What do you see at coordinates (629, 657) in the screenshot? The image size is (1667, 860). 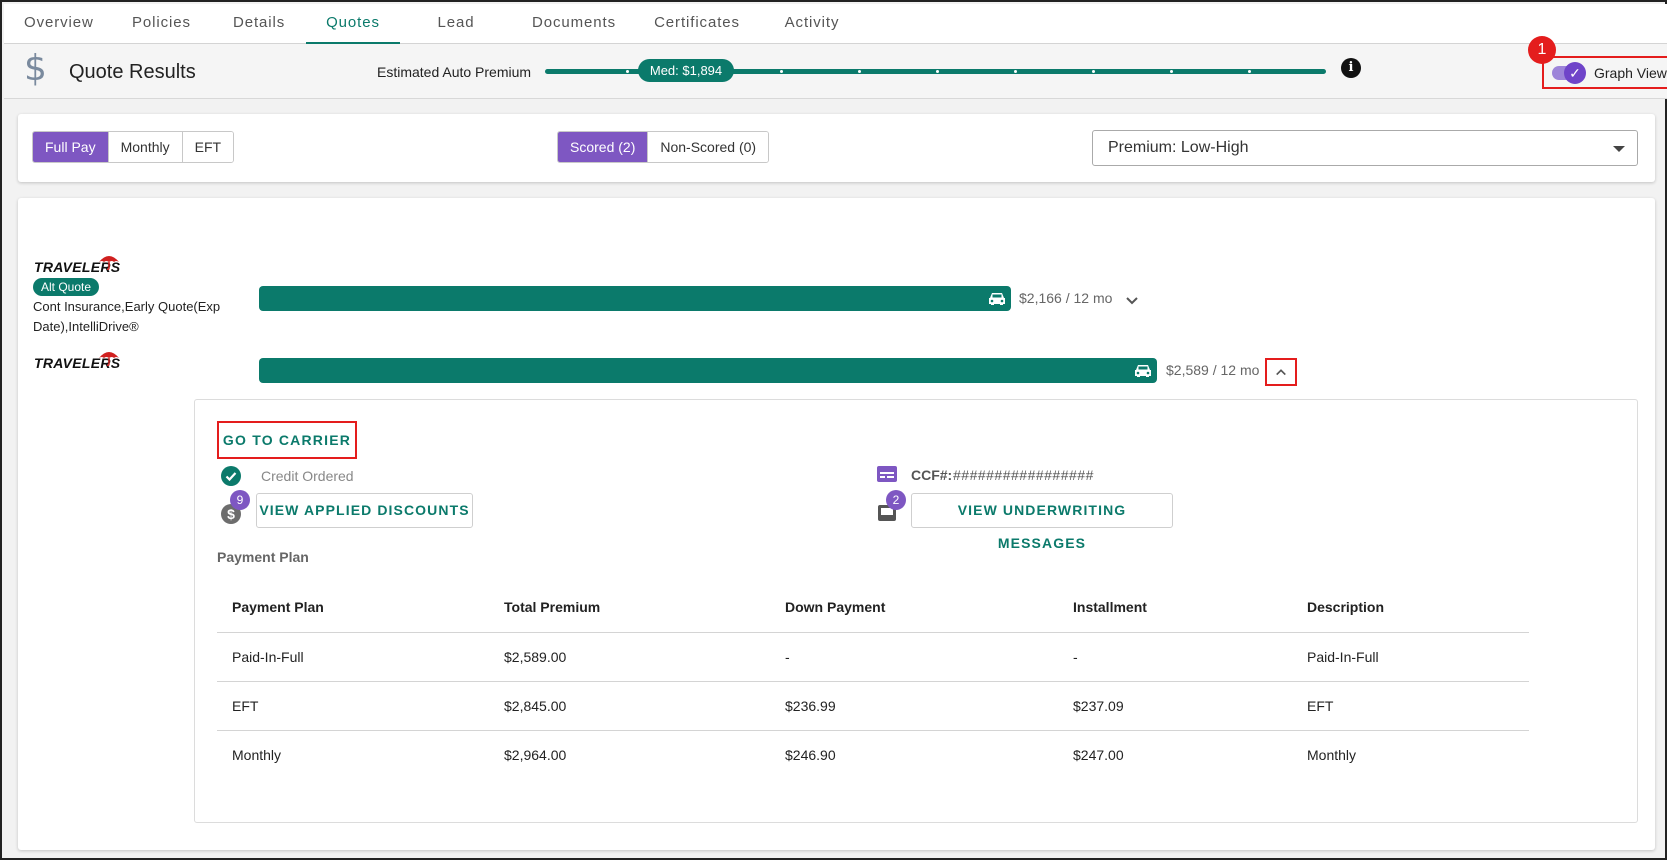 I see `table-cell: $2,589.00` at bounding box center [629, 657].